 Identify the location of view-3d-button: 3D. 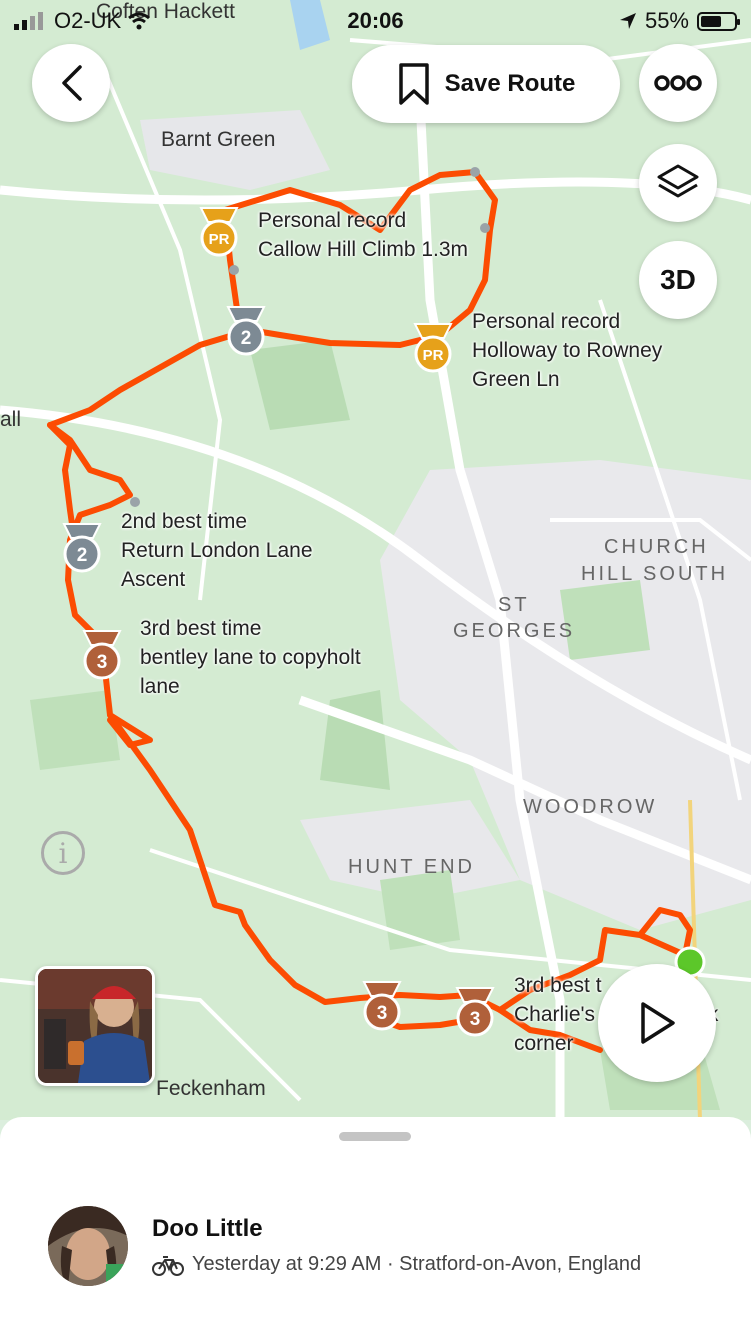
(678, 280).